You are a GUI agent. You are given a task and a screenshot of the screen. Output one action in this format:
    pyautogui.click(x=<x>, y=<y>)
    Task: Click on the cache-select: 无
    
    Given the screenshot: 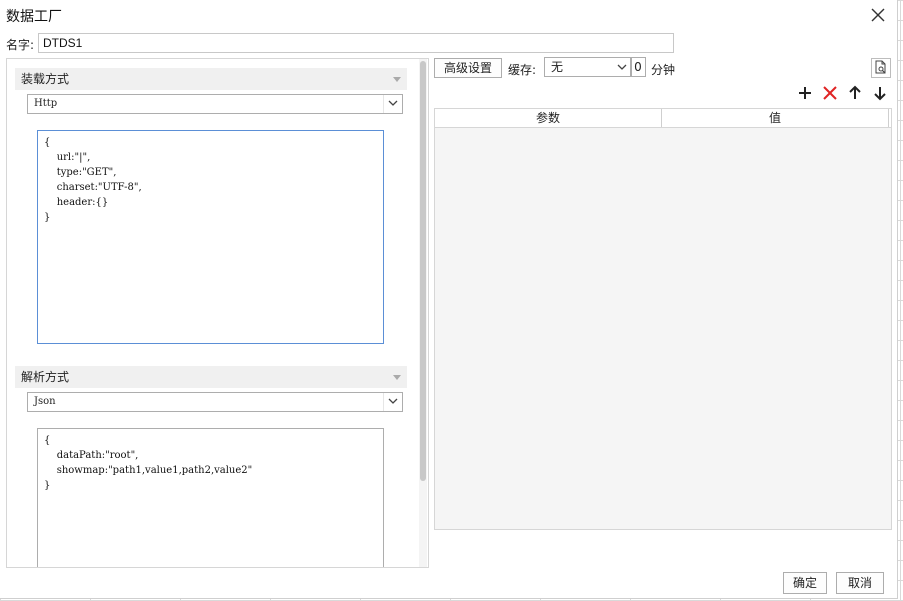 What is the action you would take?
    pyautogui.click(x=588, y=67)
    